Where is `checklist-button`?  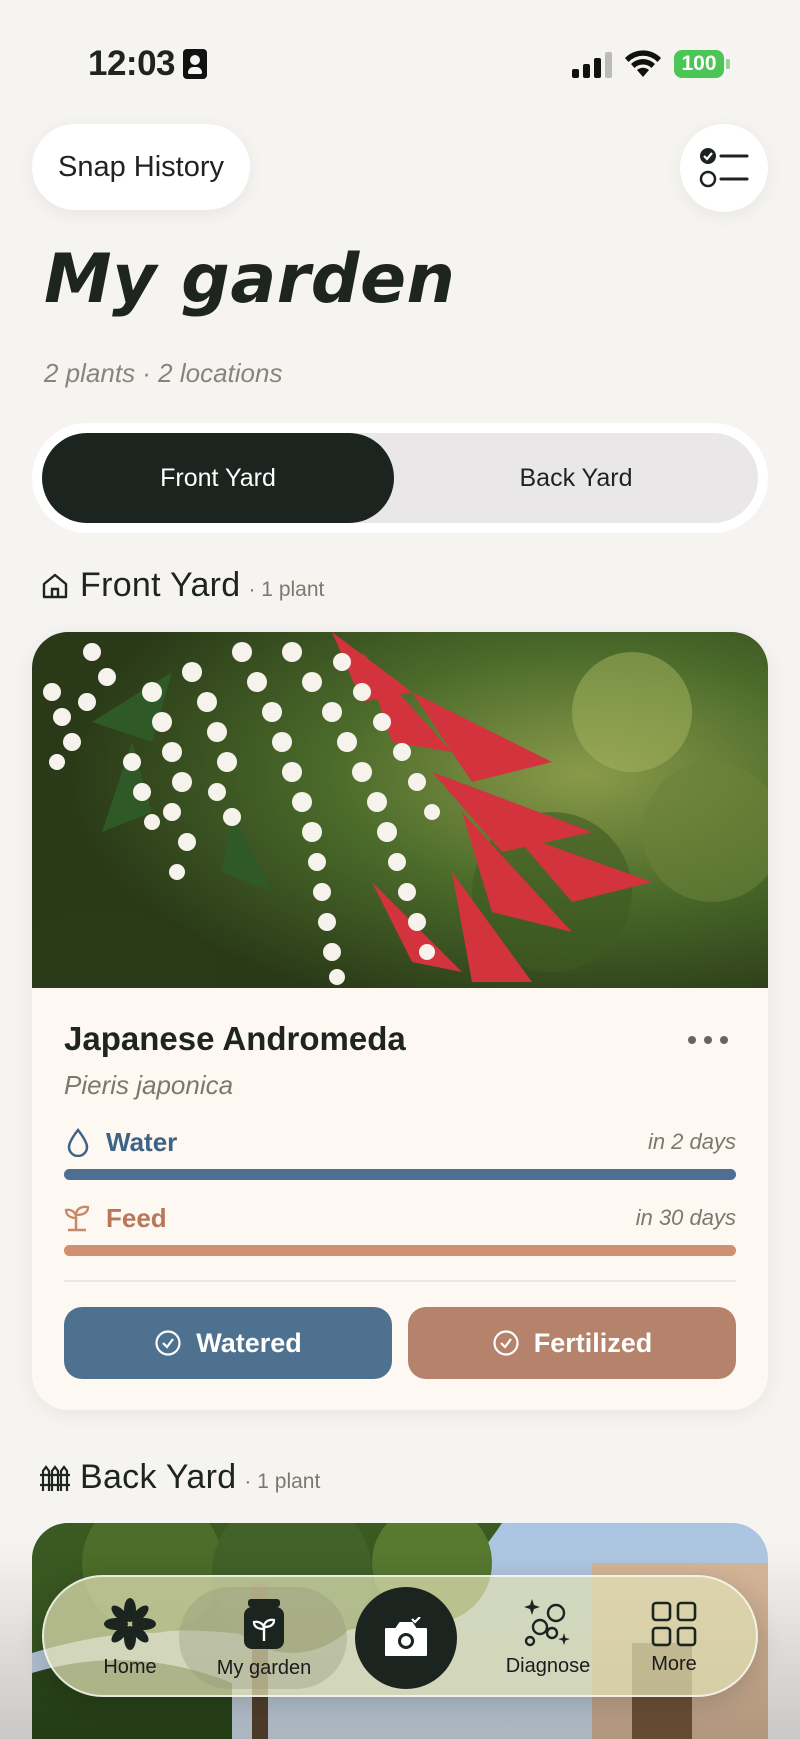 checklist-button is located at coordinates (724, 168).